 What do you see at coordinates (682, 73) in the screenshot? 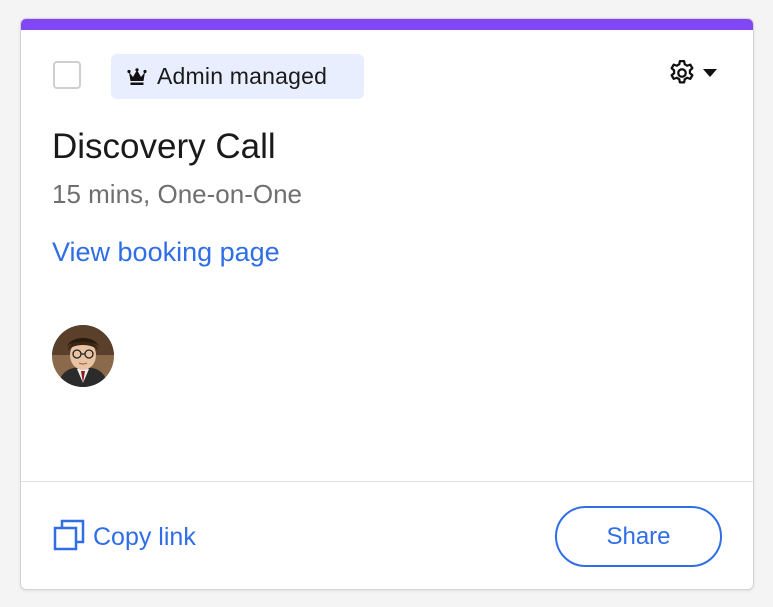
I see `gear-icon` at bounding box center [682, 73].